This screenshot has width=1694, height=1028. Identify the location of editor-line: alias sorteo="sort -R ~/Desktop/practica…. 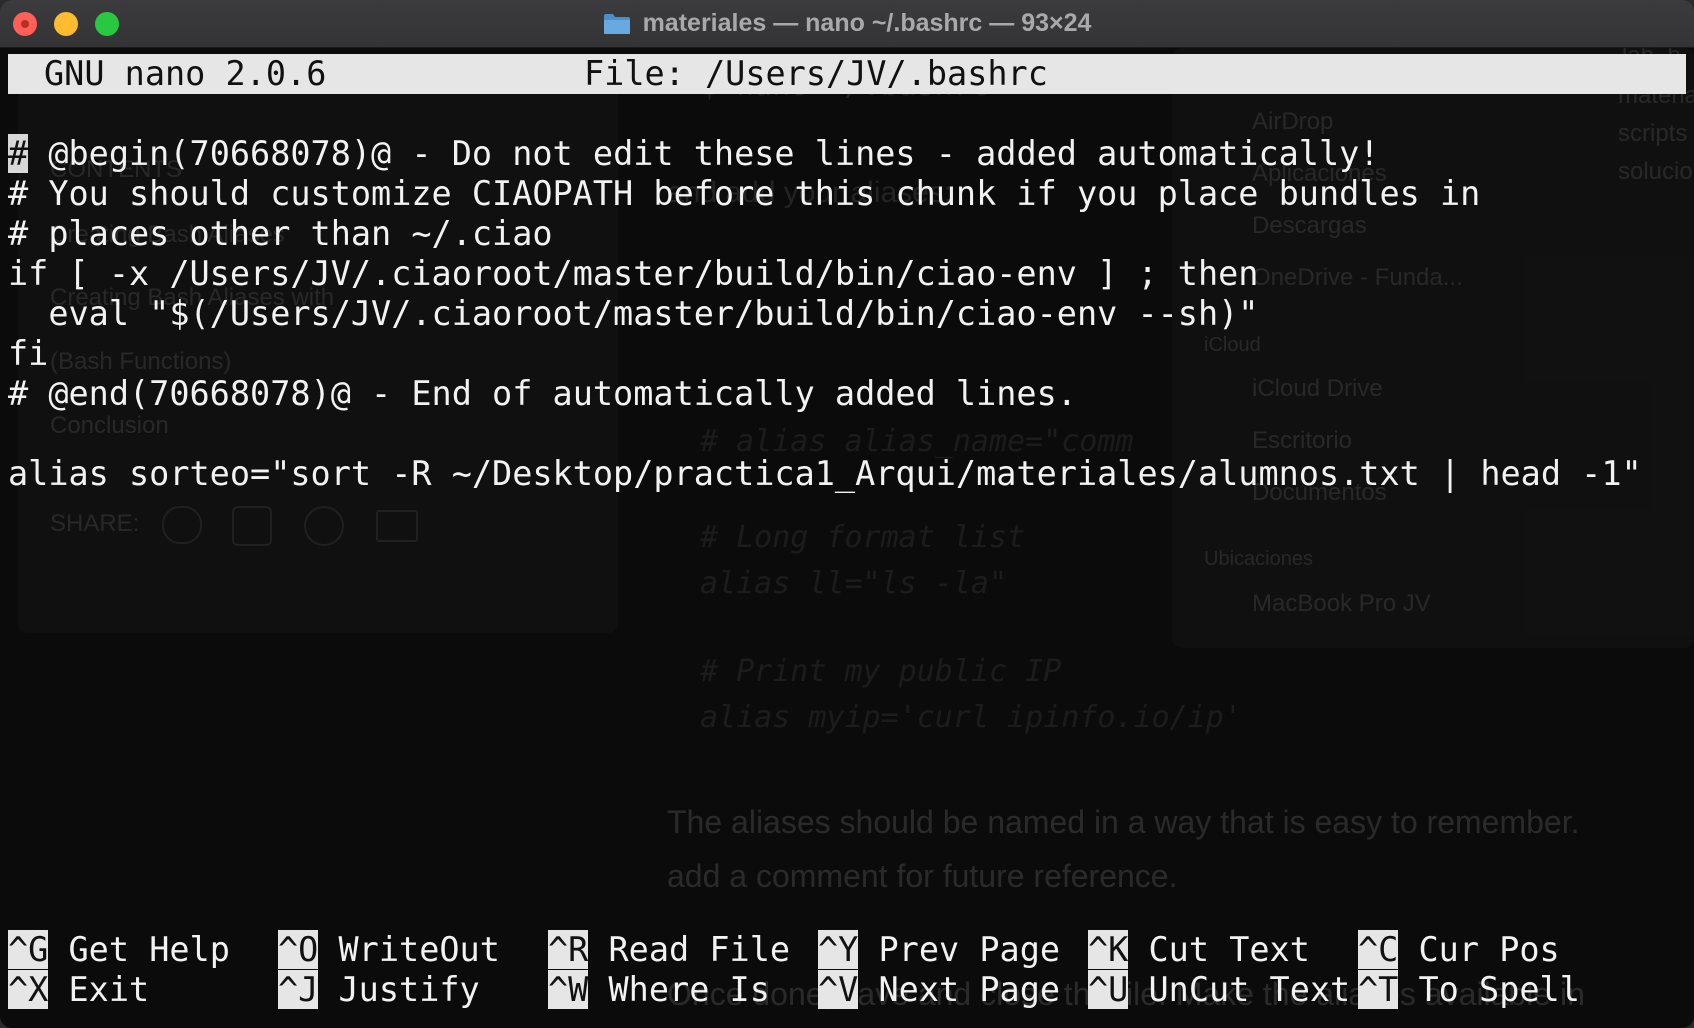
(825, 474).